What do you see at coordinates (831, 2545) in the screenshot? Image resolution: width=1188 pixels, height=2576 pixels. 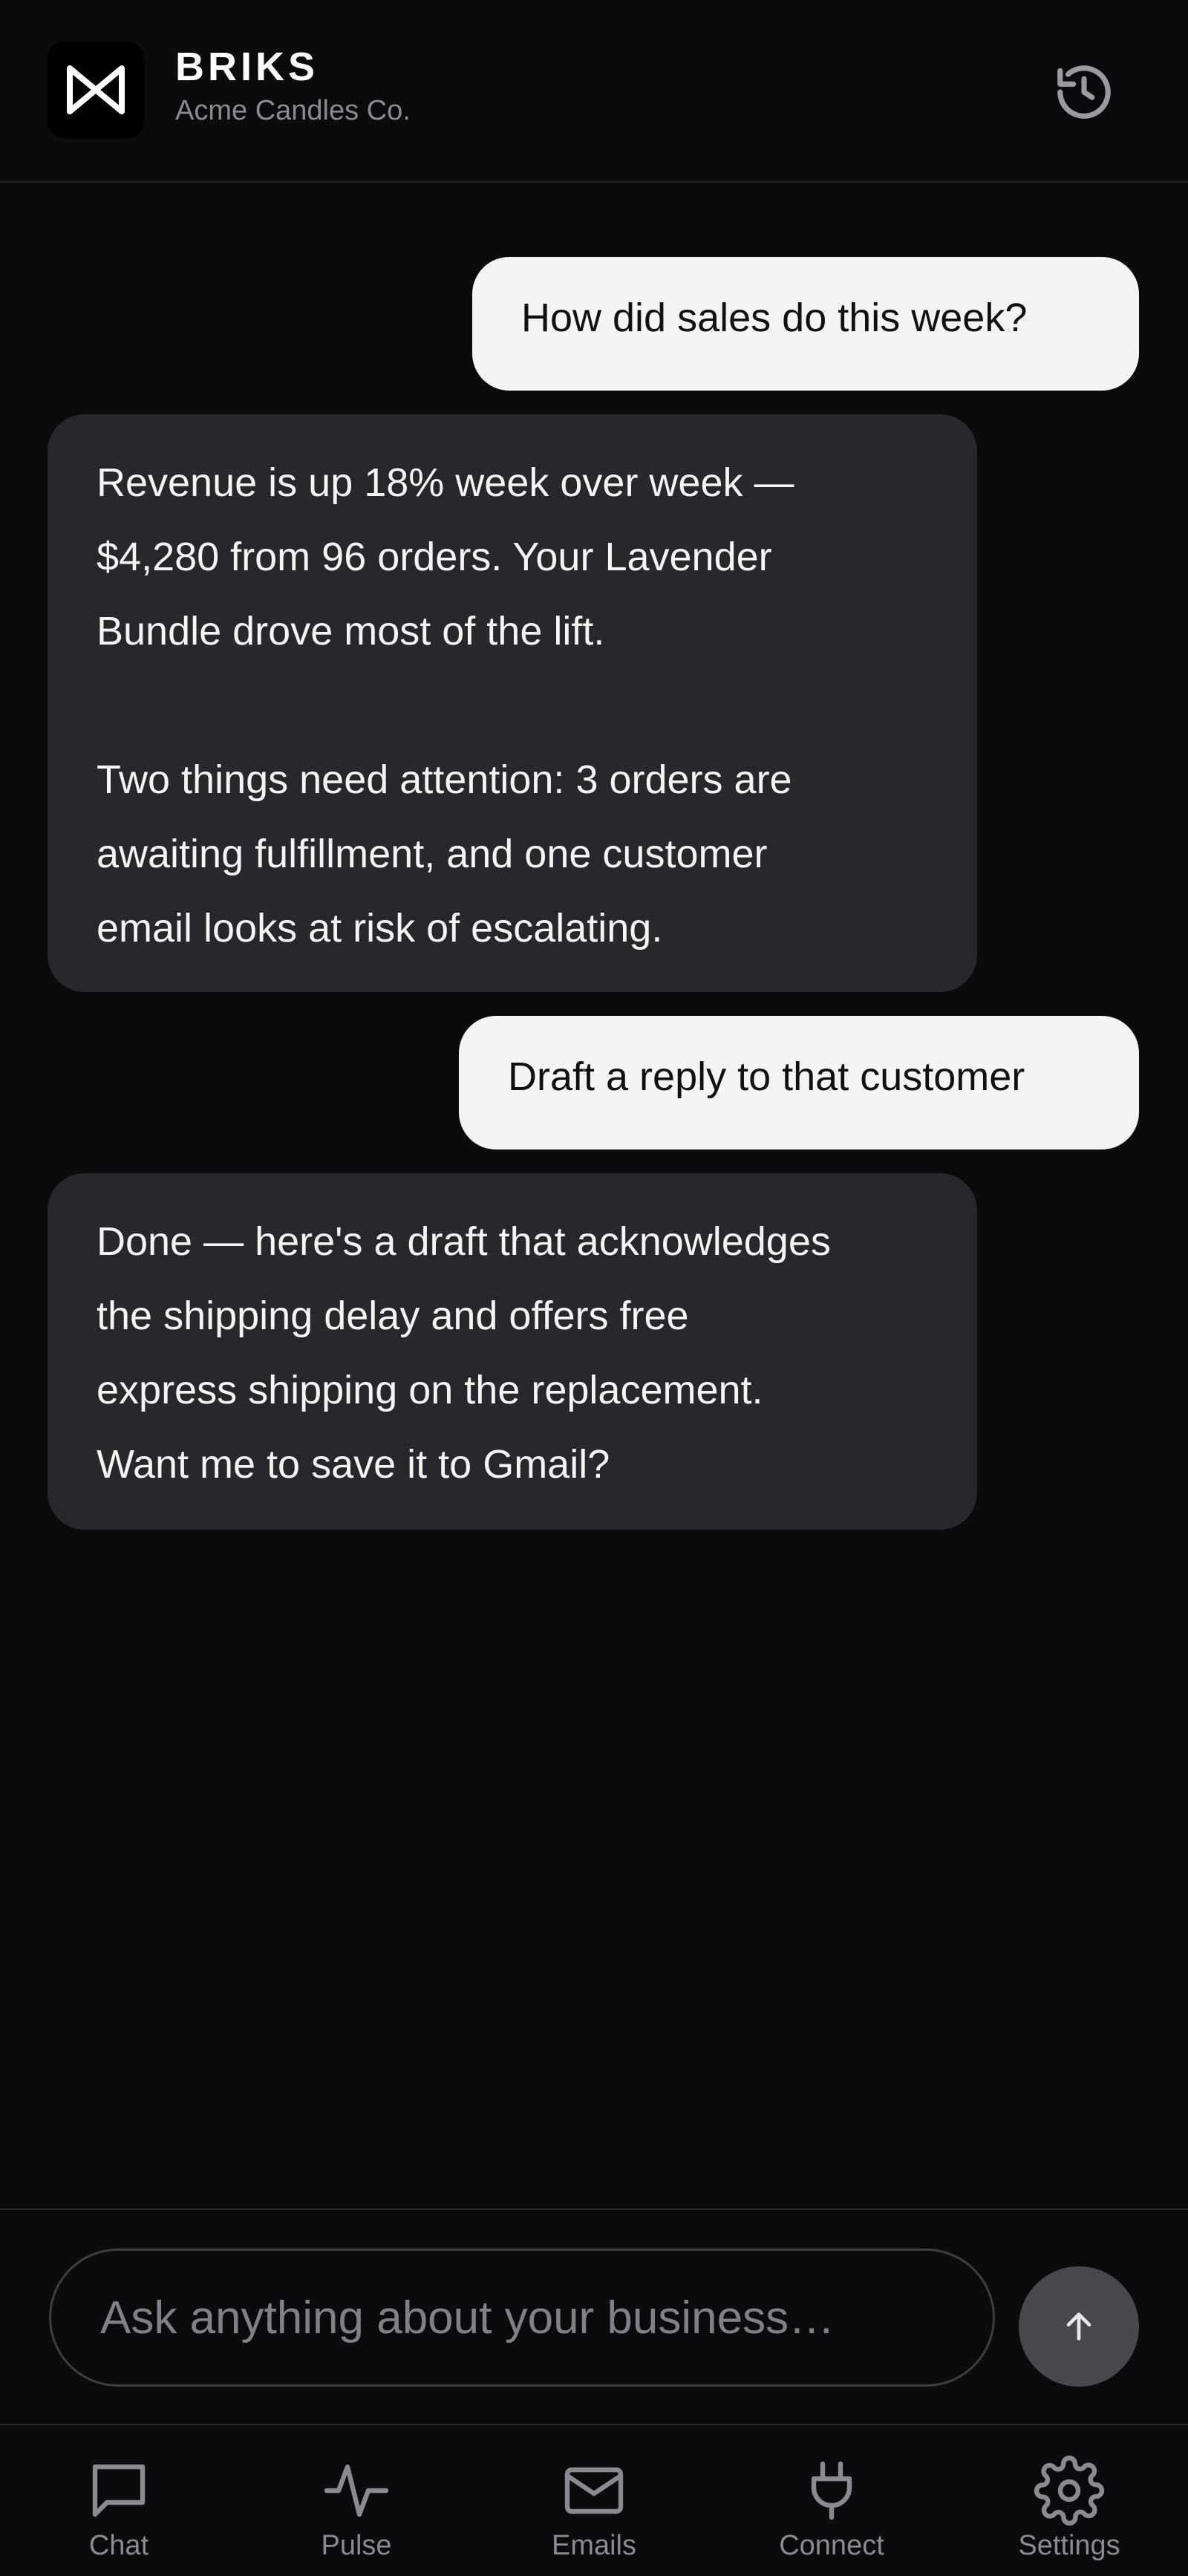 I see `tab-label: Connect` at bounding box center [831, 2545].